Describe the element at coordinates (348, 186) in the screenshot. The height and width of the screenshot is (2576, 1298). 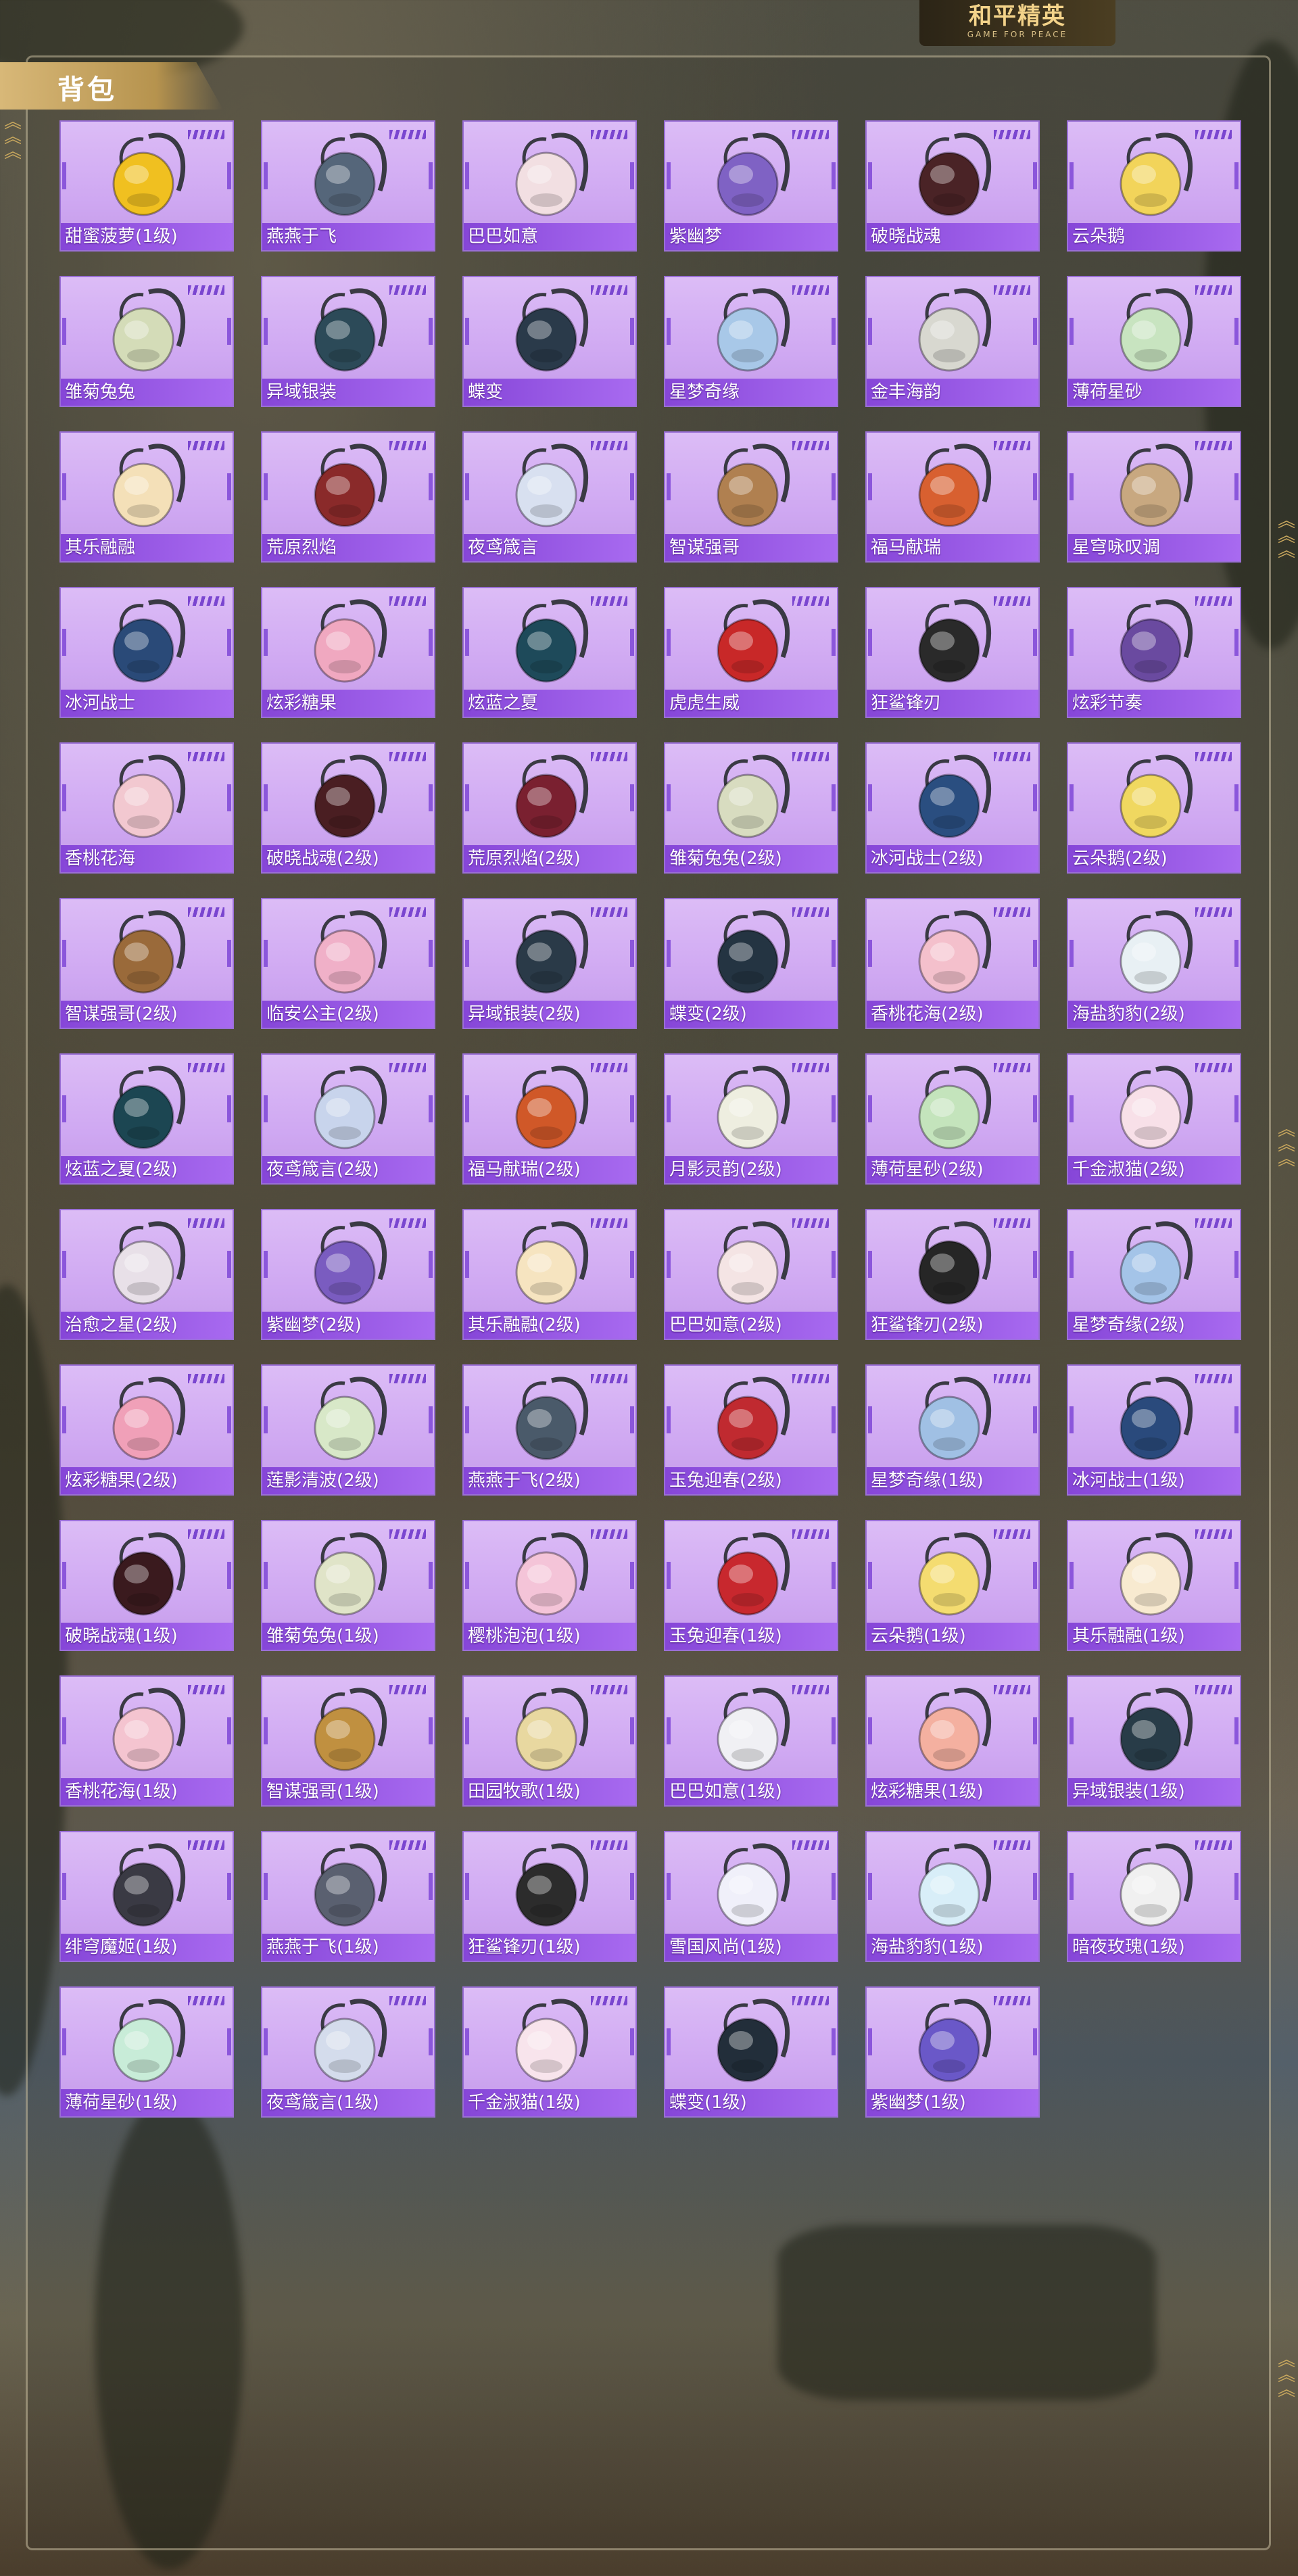
I see `backpack-card: 燕燕于飞` at that location.